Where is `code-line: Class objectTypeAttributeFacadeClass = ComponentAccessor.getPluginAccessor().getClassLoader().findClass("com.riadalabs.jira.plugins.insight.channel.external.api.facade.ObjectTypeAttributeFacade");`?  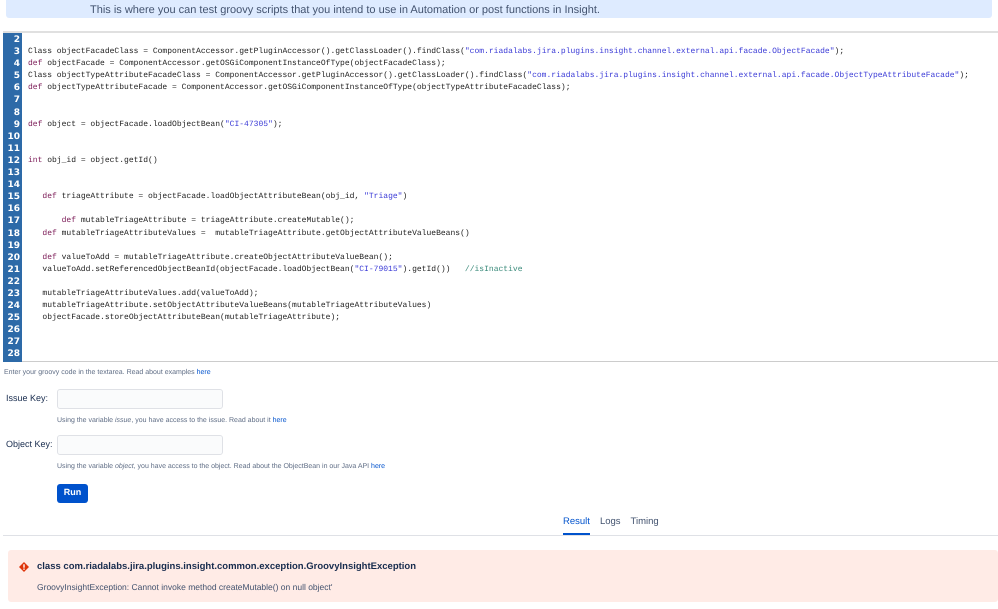
code-line: Class objectTypeAttributeFacadeClass = ComponentAccessor.getPluginAccessor().getClassLoader().findClass("com.riadalabs.jira.plugins.insight.channel.external.api.facade.ObjectTypeAttributeFacade"); is located at coordinates (498, 75).